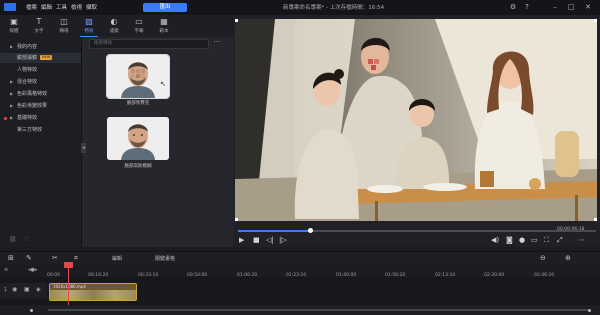 This screenshot has height=315, width=600. Describe the element at coordinates (14, 21) in the screenshot. I see `media-icon: ▣` at that location.